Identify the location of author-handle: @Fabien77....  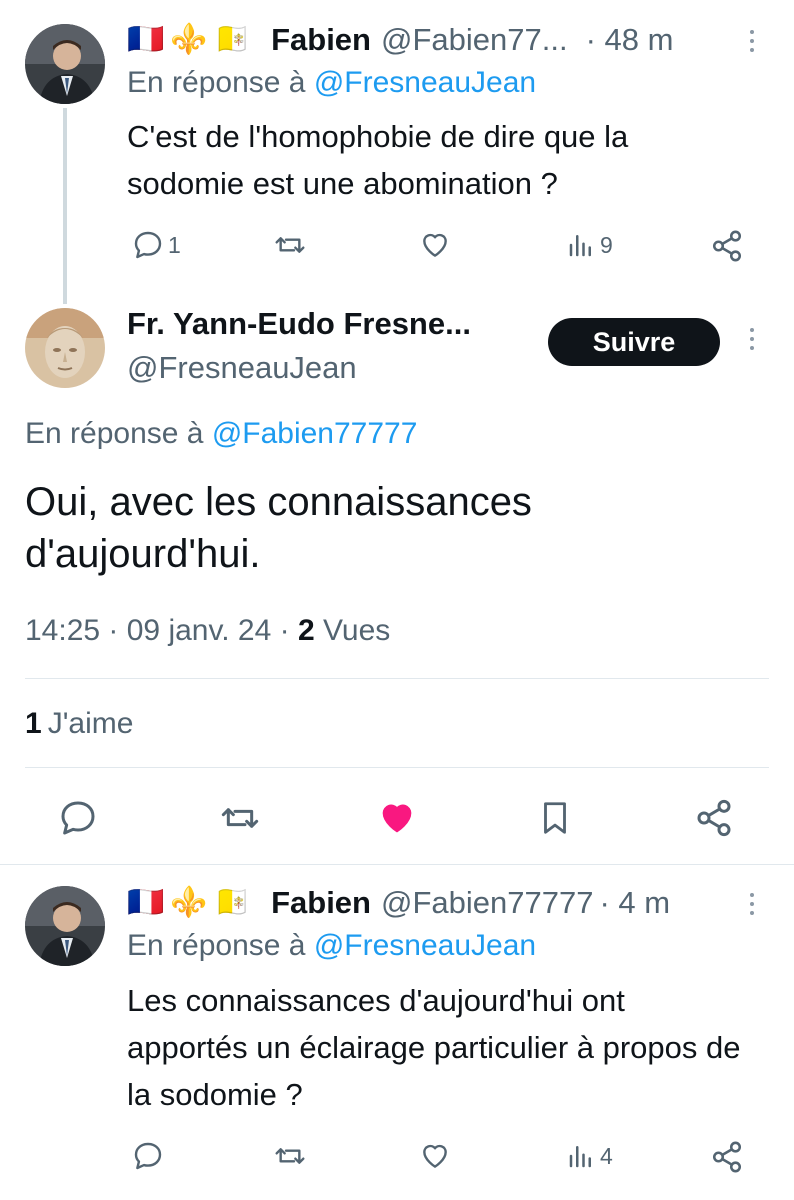
(474, 40).